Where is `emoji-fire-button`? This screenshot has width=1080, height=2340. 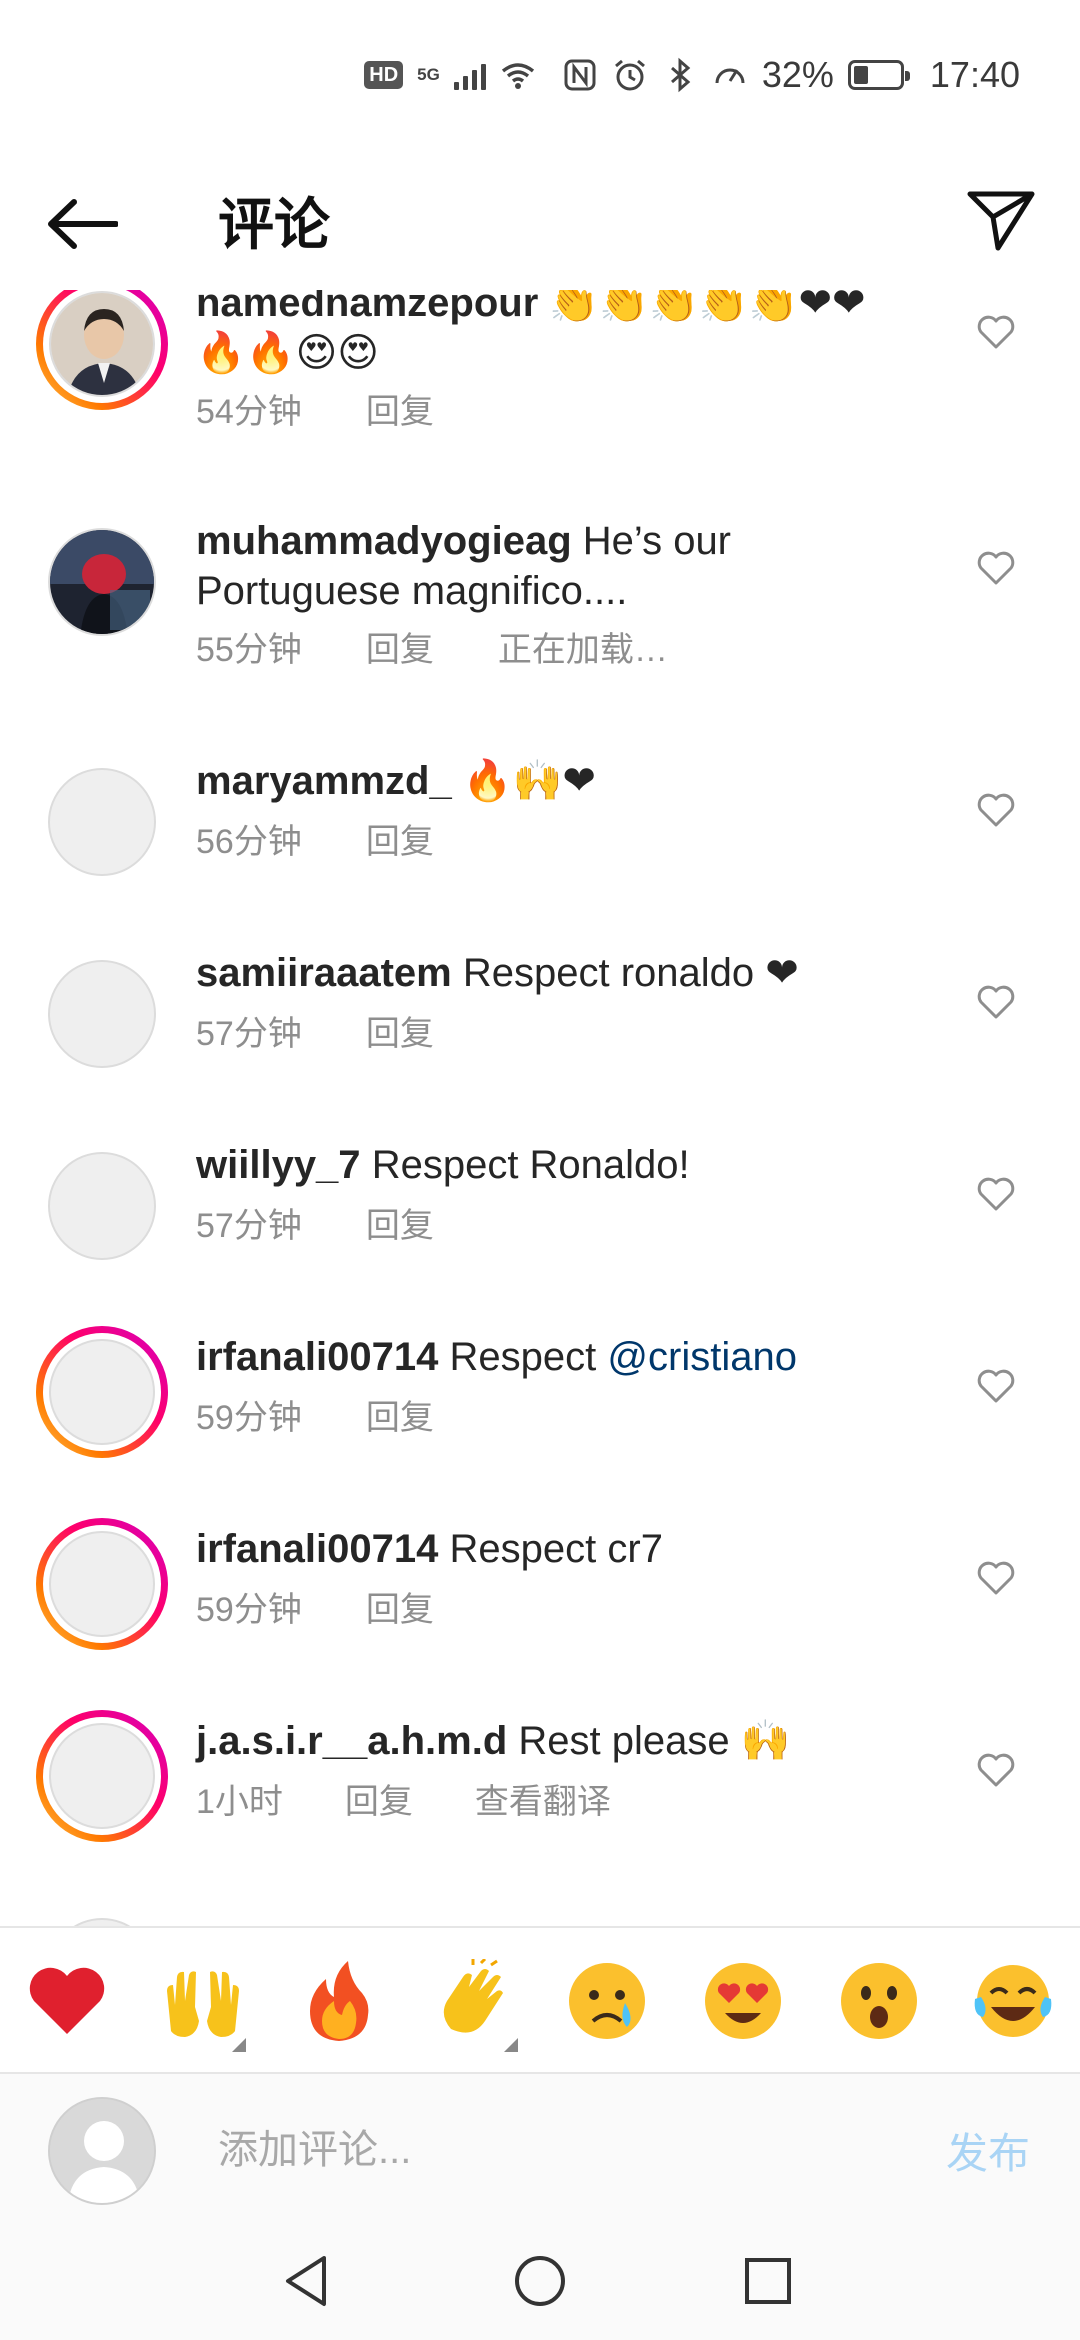
emoji-fire-button is located at coordinates (339, 2001).